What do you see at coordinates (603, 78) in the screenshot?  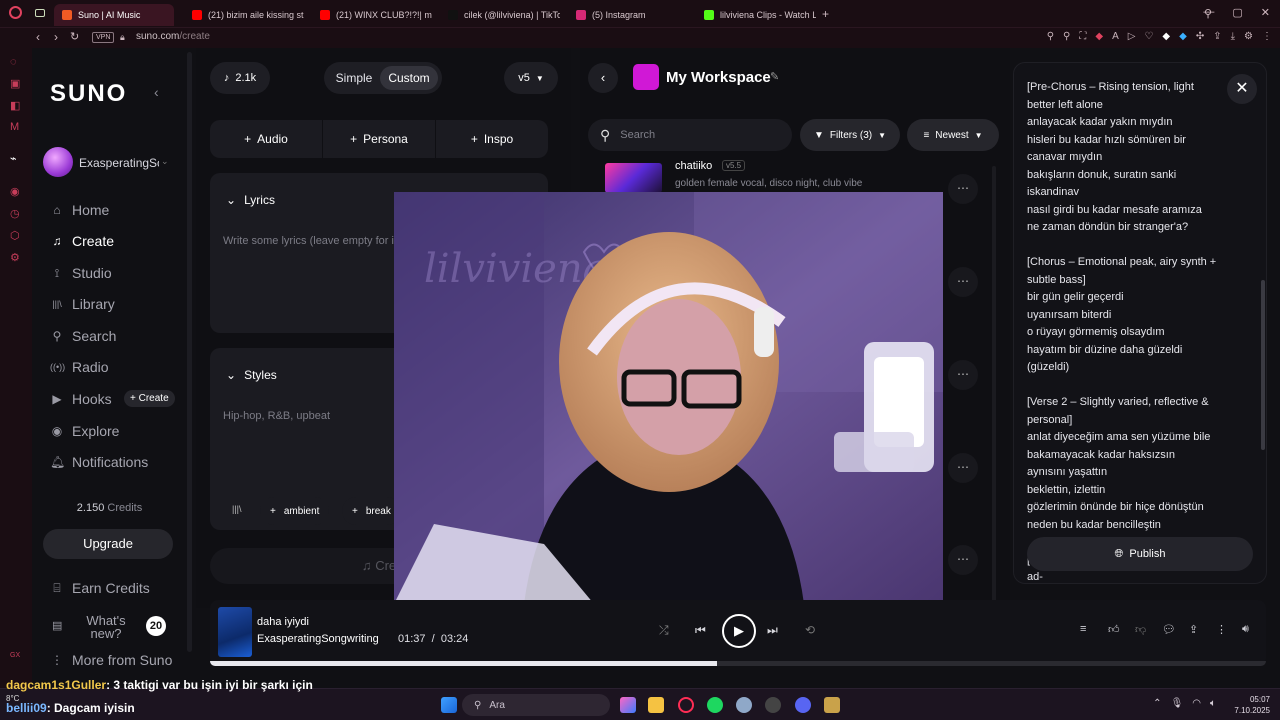 I see `workspace-back-button: ‹` at bounding box center [603, 78].